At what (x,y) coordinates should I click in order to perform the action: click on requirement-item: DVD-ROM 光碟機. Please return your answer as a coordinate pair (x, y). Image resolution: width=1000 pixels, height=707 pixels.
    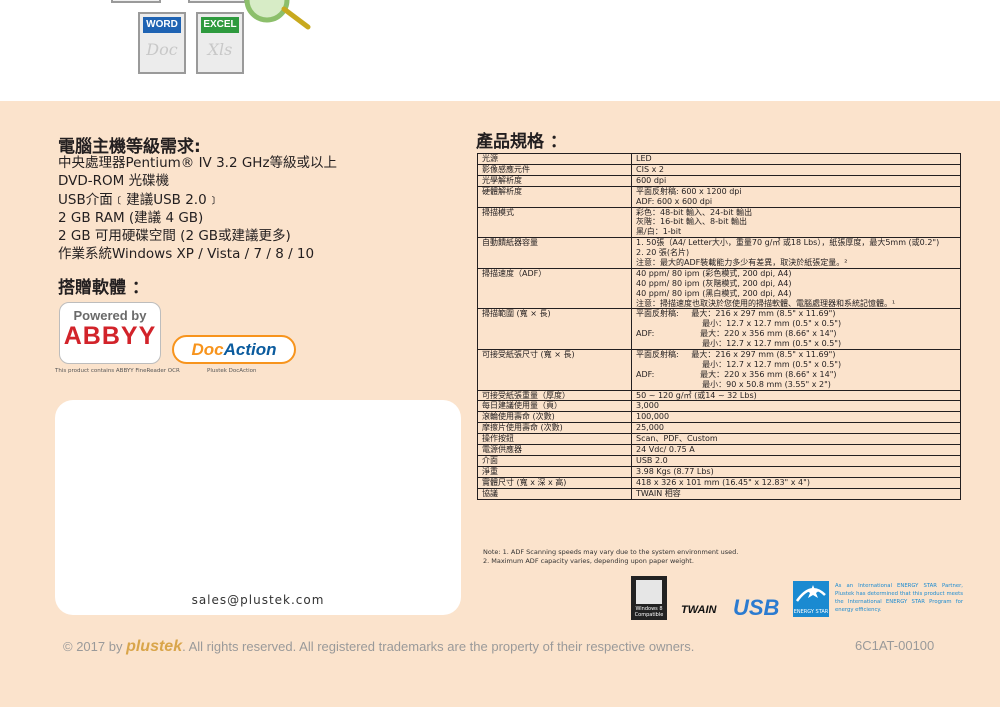
    Looking at the image, I should click on (114, 181).